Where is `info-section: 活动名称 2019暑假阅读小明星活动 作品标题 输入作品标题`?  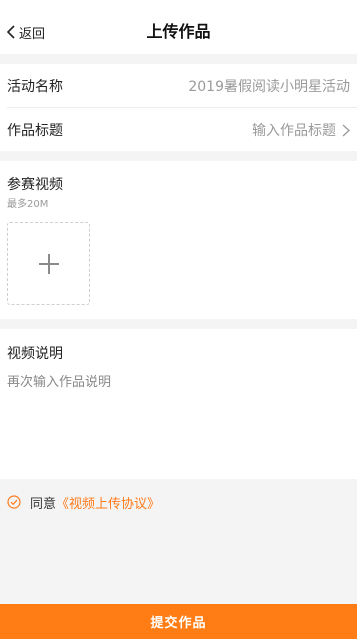
info-section: 活动名称 2019暑假阅读小明星活动 作品标题 输入作品标题 is located at coordinates (178, 107).